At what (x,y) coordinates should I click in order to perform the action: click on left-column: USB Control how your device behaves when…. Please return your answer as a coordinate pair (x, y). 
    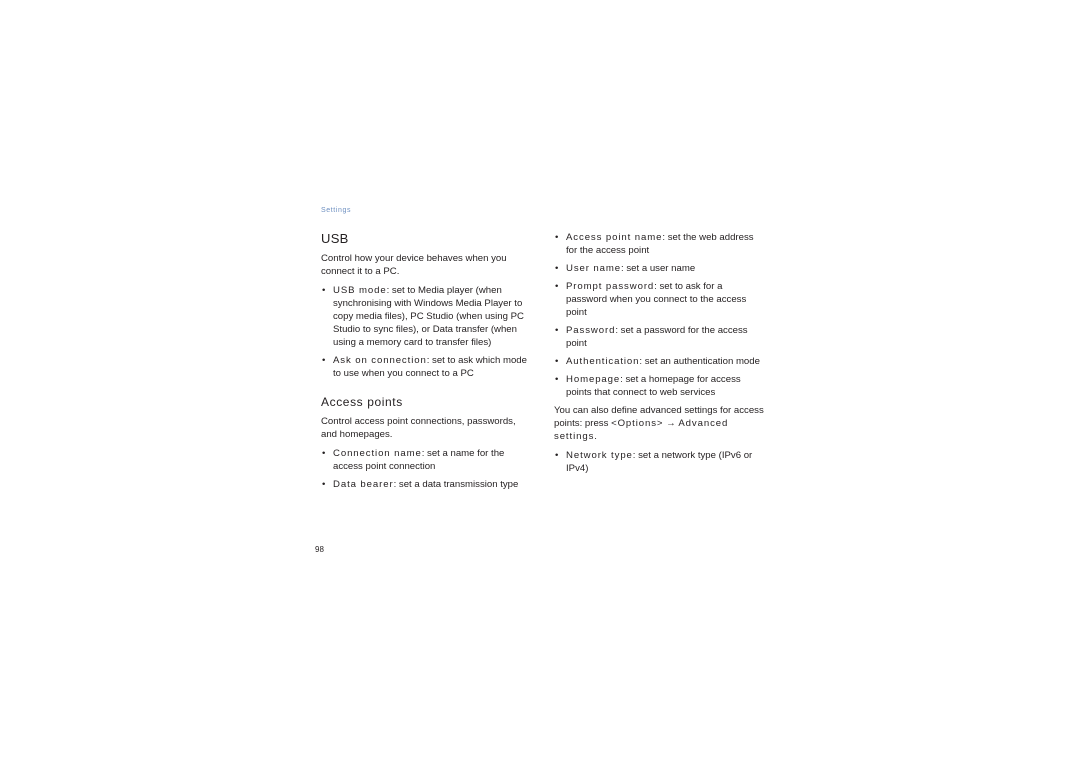
    Looking at the image, I should click on (426, 363).